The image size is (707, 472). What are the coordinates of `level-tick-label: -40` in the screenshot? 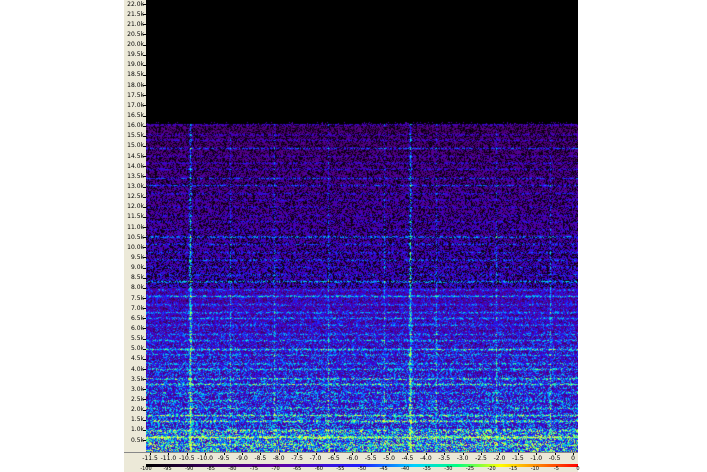 It's located at (405, 469).